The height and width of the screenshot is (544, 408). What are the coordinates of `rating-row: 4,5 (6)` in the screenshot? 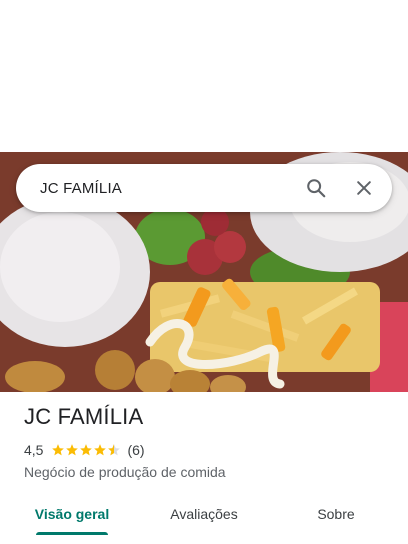 It's located at (209, 450).